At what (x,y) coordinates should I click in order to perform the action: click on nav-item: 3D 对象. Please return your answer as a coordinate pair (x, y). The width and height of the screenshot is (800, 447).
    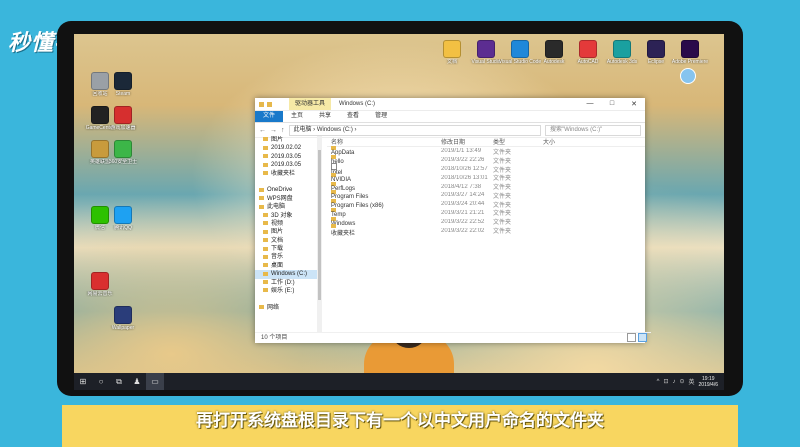
    Looking at the image, I should click on (286, 216).